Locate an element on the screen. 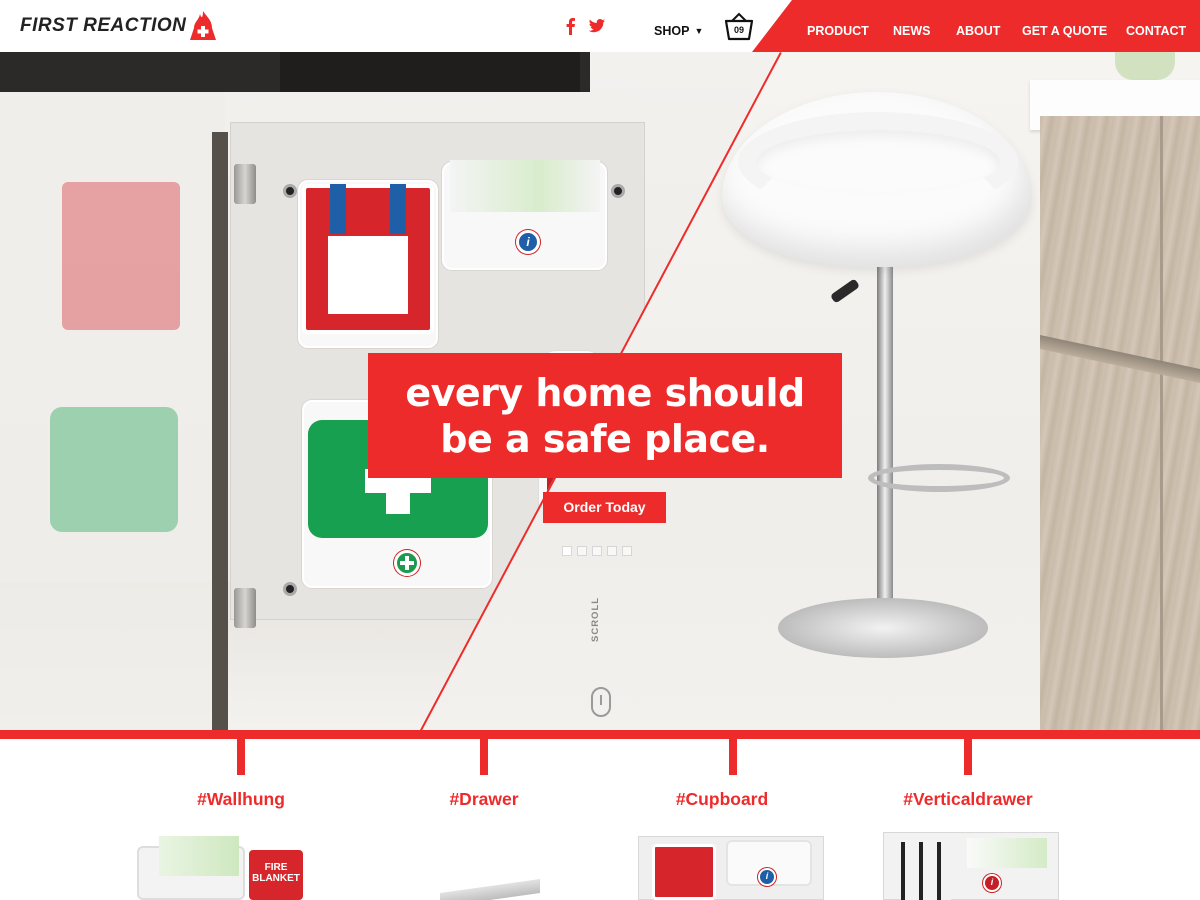 The image size is (1200, 900). hero-headline: every home should be a safe place. is located at coordinates (605, 415).